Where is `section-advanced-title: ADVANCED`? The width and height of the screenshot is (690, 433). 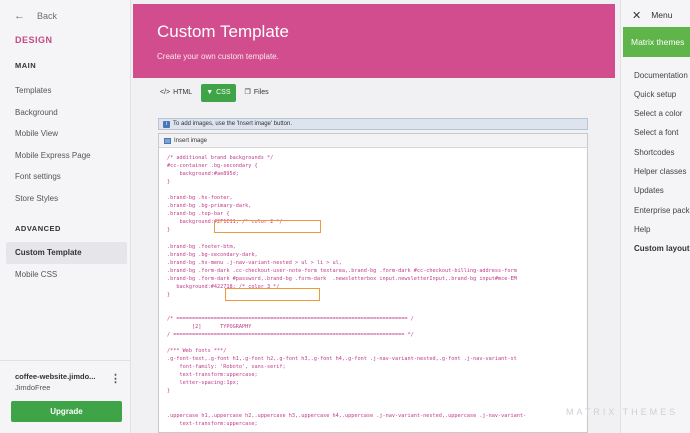
section-advanced-title: ADVANCED is located at coordinates (38, 228).